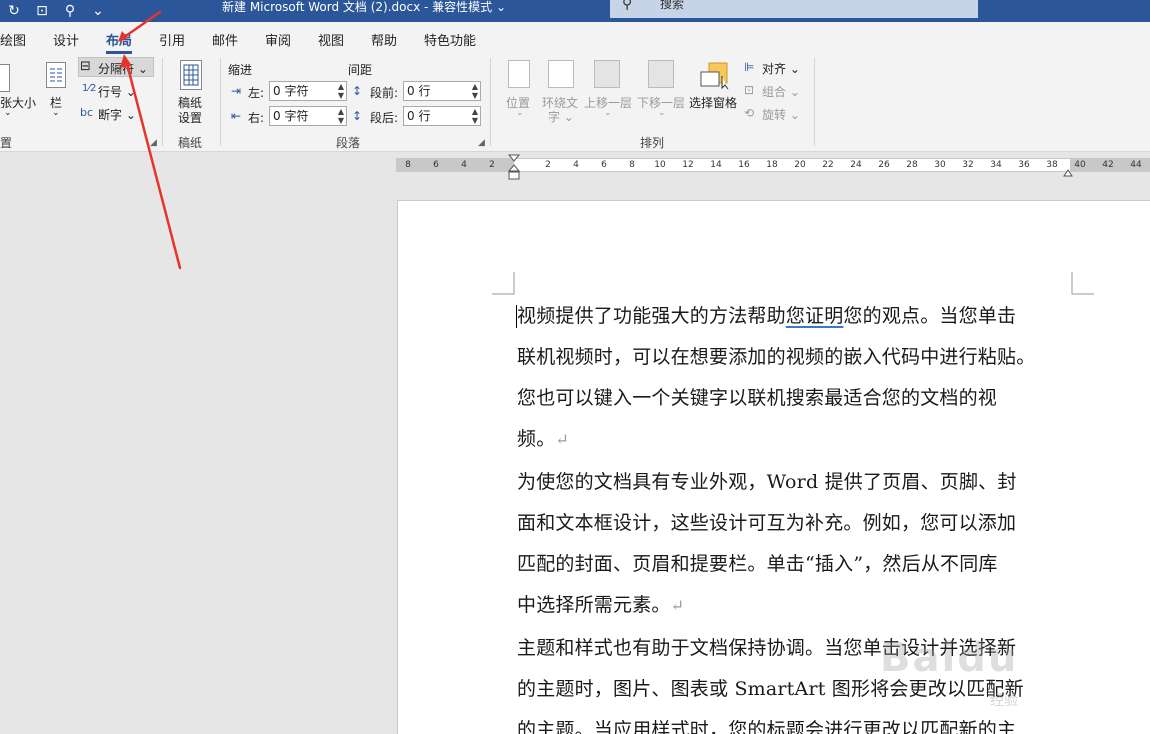  Describe the element at coordinates (240, 70) in the screenshot. I see `indent-title: 缩进` at that location.